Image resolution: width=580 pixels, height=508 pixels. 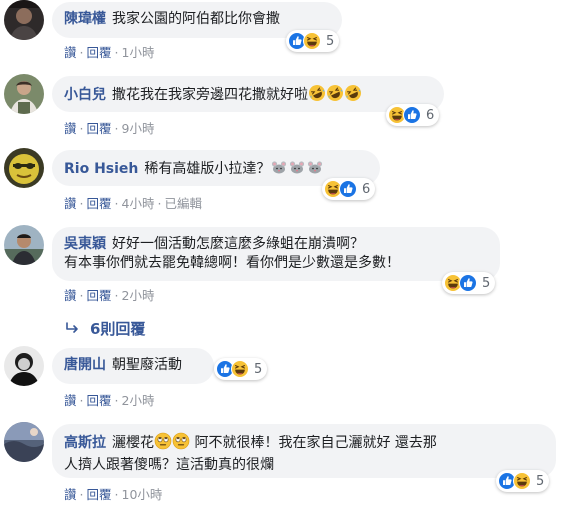 I want to click on view-replies-link: 6則回覆, so click(x=105, y=328).